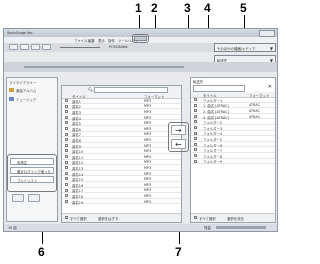 This screenshot has height=264, width=320. What do you see at coordinates (271, 48) in the screenshot?
I see `chevron-down-icon: ▼` at bounding box center [271, 48].